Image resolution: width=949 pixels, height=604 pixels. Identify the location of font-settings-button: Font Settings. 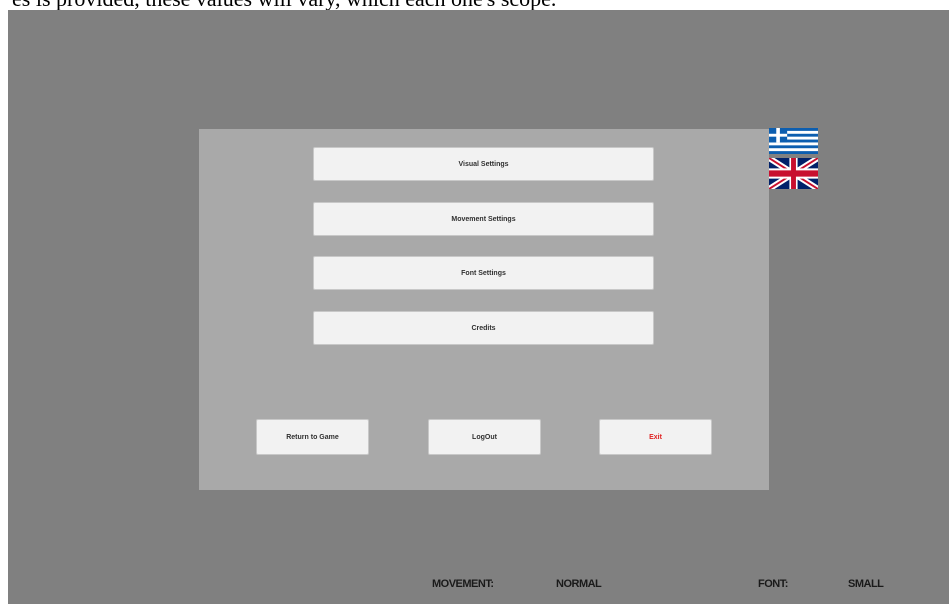
(483, 273).